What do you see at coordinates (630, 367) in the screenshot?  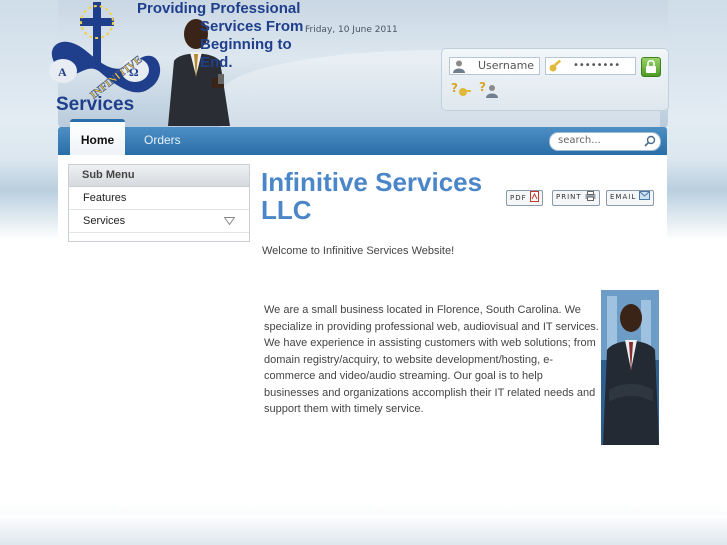 I see `business-man-photo` at bounding box center [630, 367].